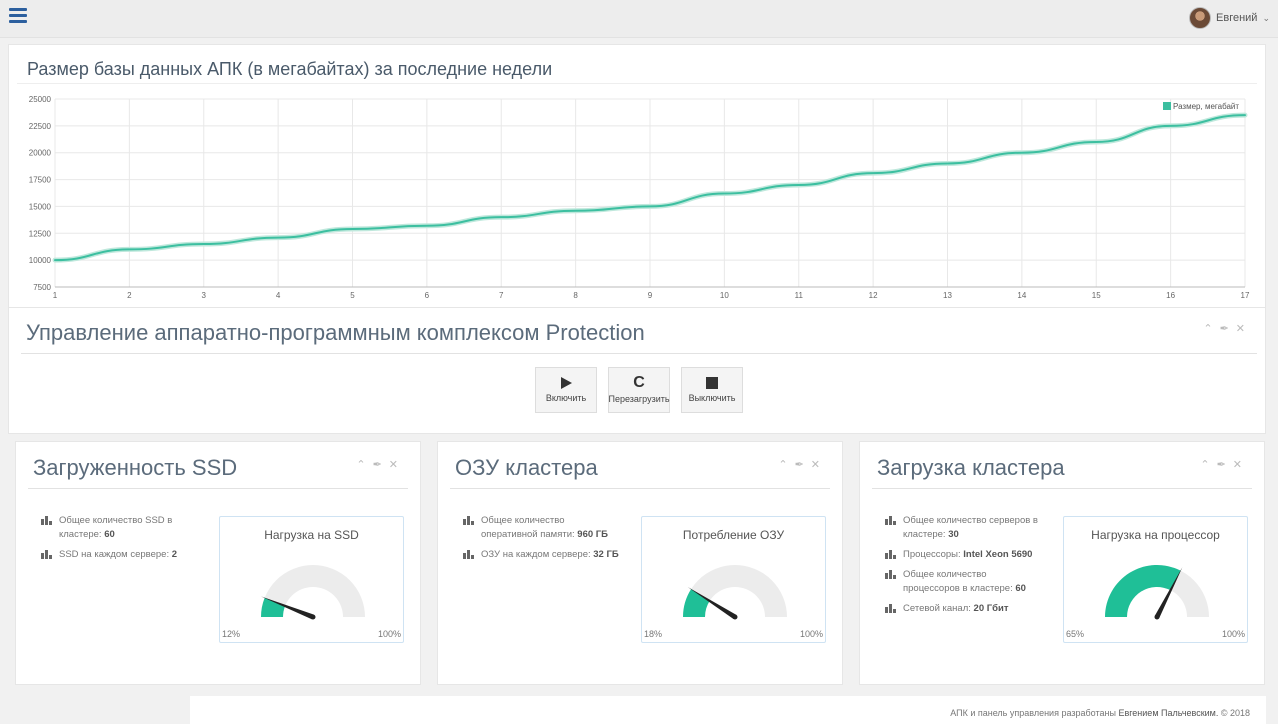 This screenshot has width=1278, height=724. What do you see at coordinates (18, 15) in the screenshot?
I see `menu-icon` at bounding box center [18, 15].